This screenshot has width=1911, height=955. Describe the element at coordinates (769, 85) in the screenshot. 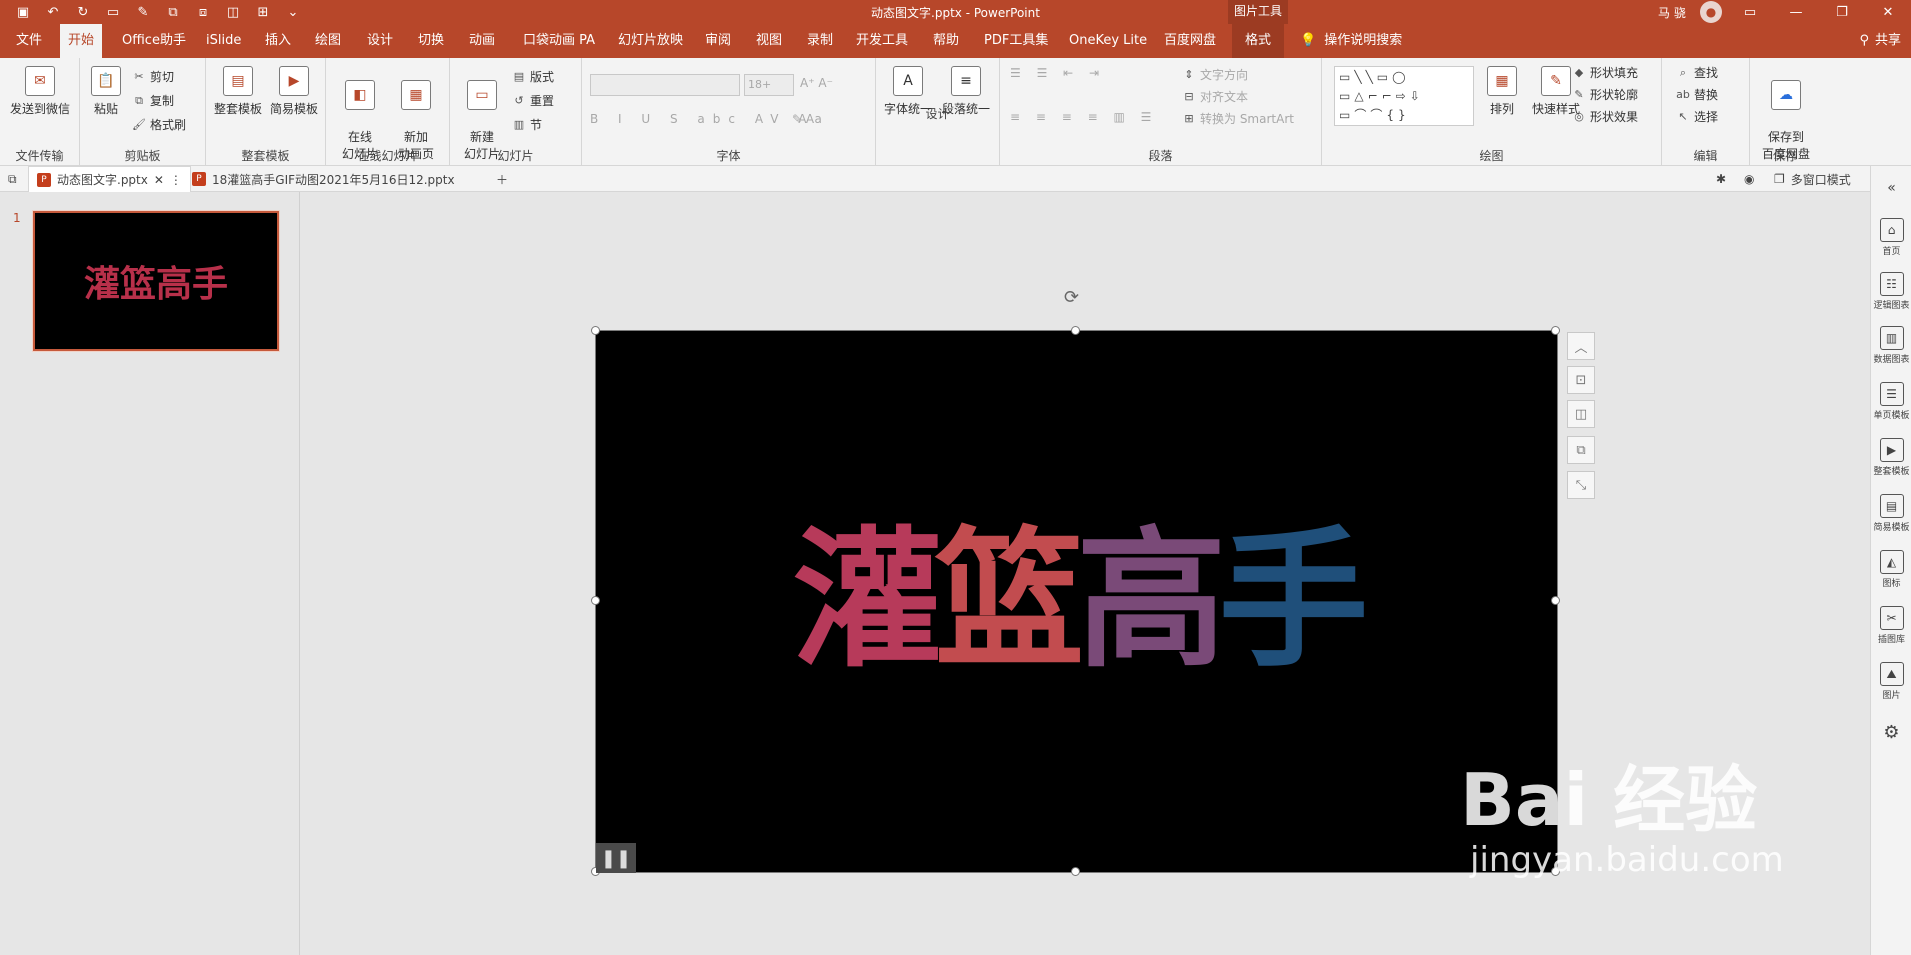

I see `font-size-combobox: 18+` at that location.